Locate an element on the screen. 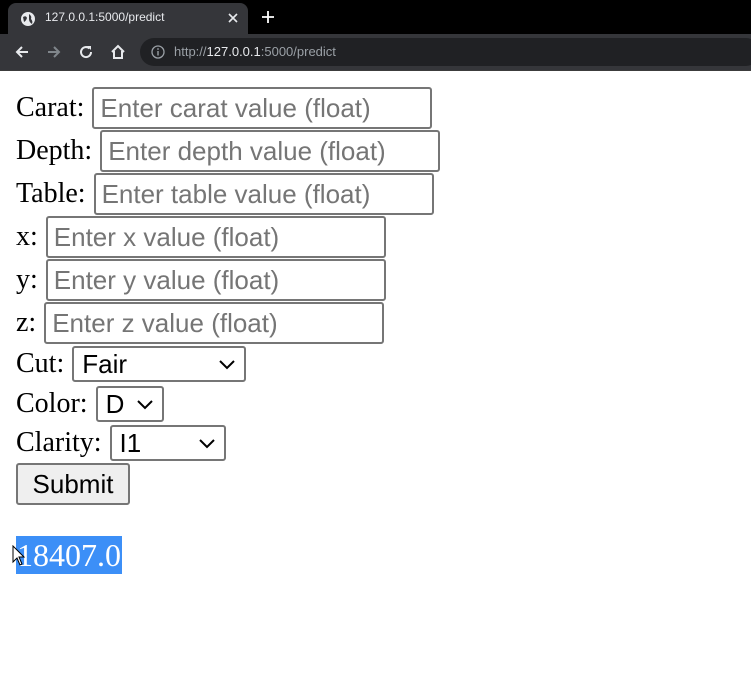  clarity-row: Clarity: I1 is located at coordinates (121, 443).